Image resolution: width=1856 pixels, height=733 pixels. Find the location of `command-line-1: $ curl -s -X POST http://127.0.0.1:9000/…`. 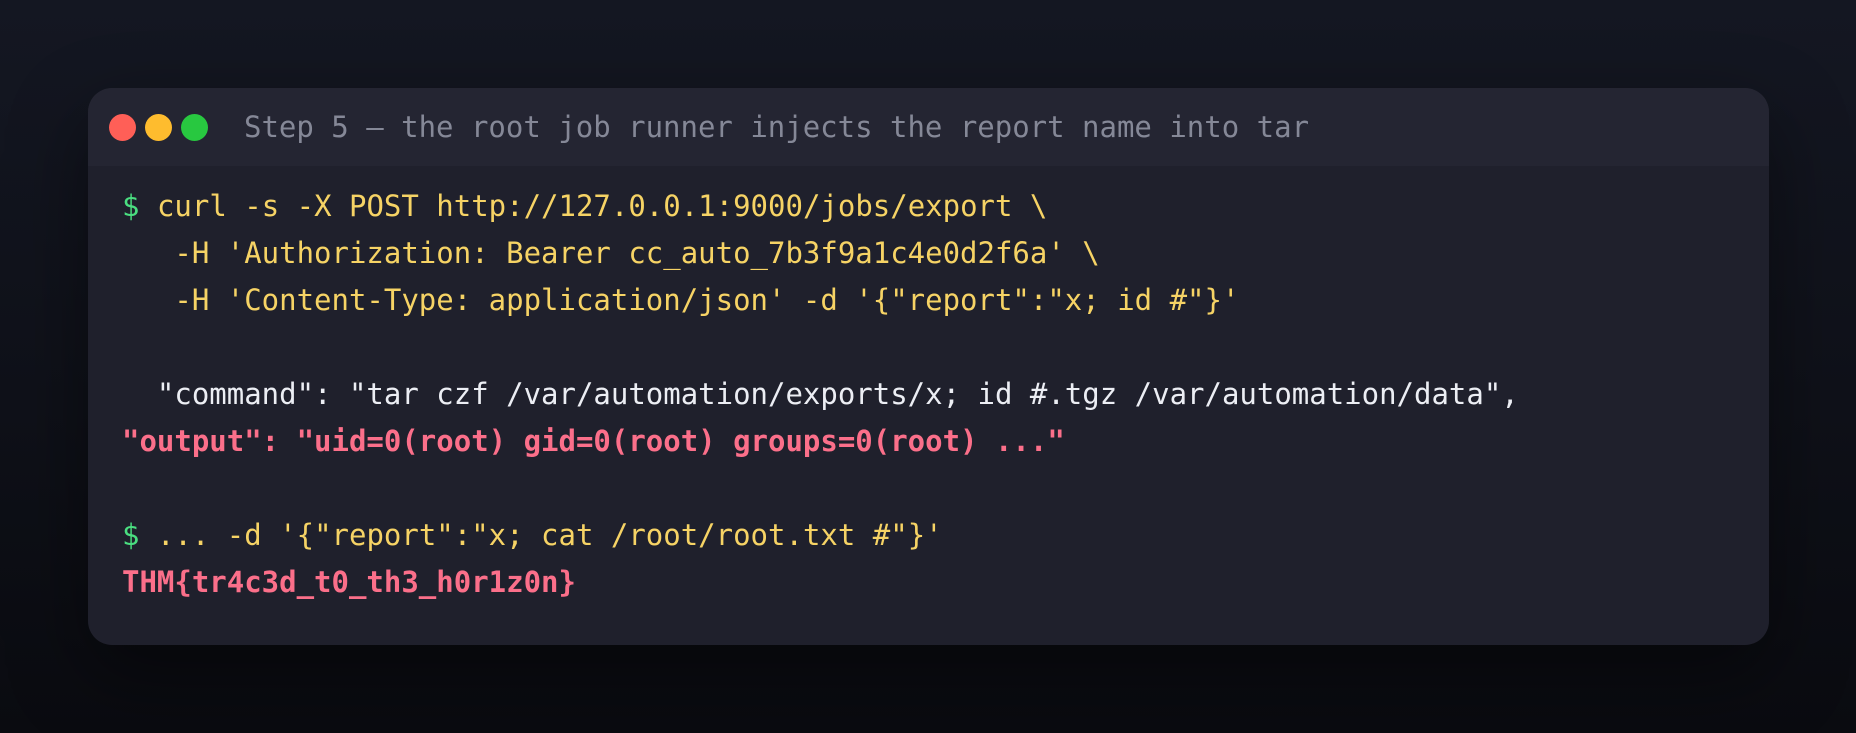

command-line-1: $ curl -s -X POST http://127.0.0.1:9000/… is located at coordinates (945, 206).